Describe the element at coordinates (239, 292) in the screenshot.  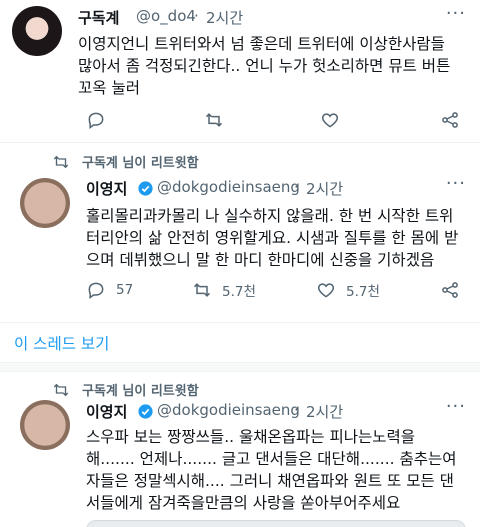
I see `retweet-count: 5.7천` at that location.